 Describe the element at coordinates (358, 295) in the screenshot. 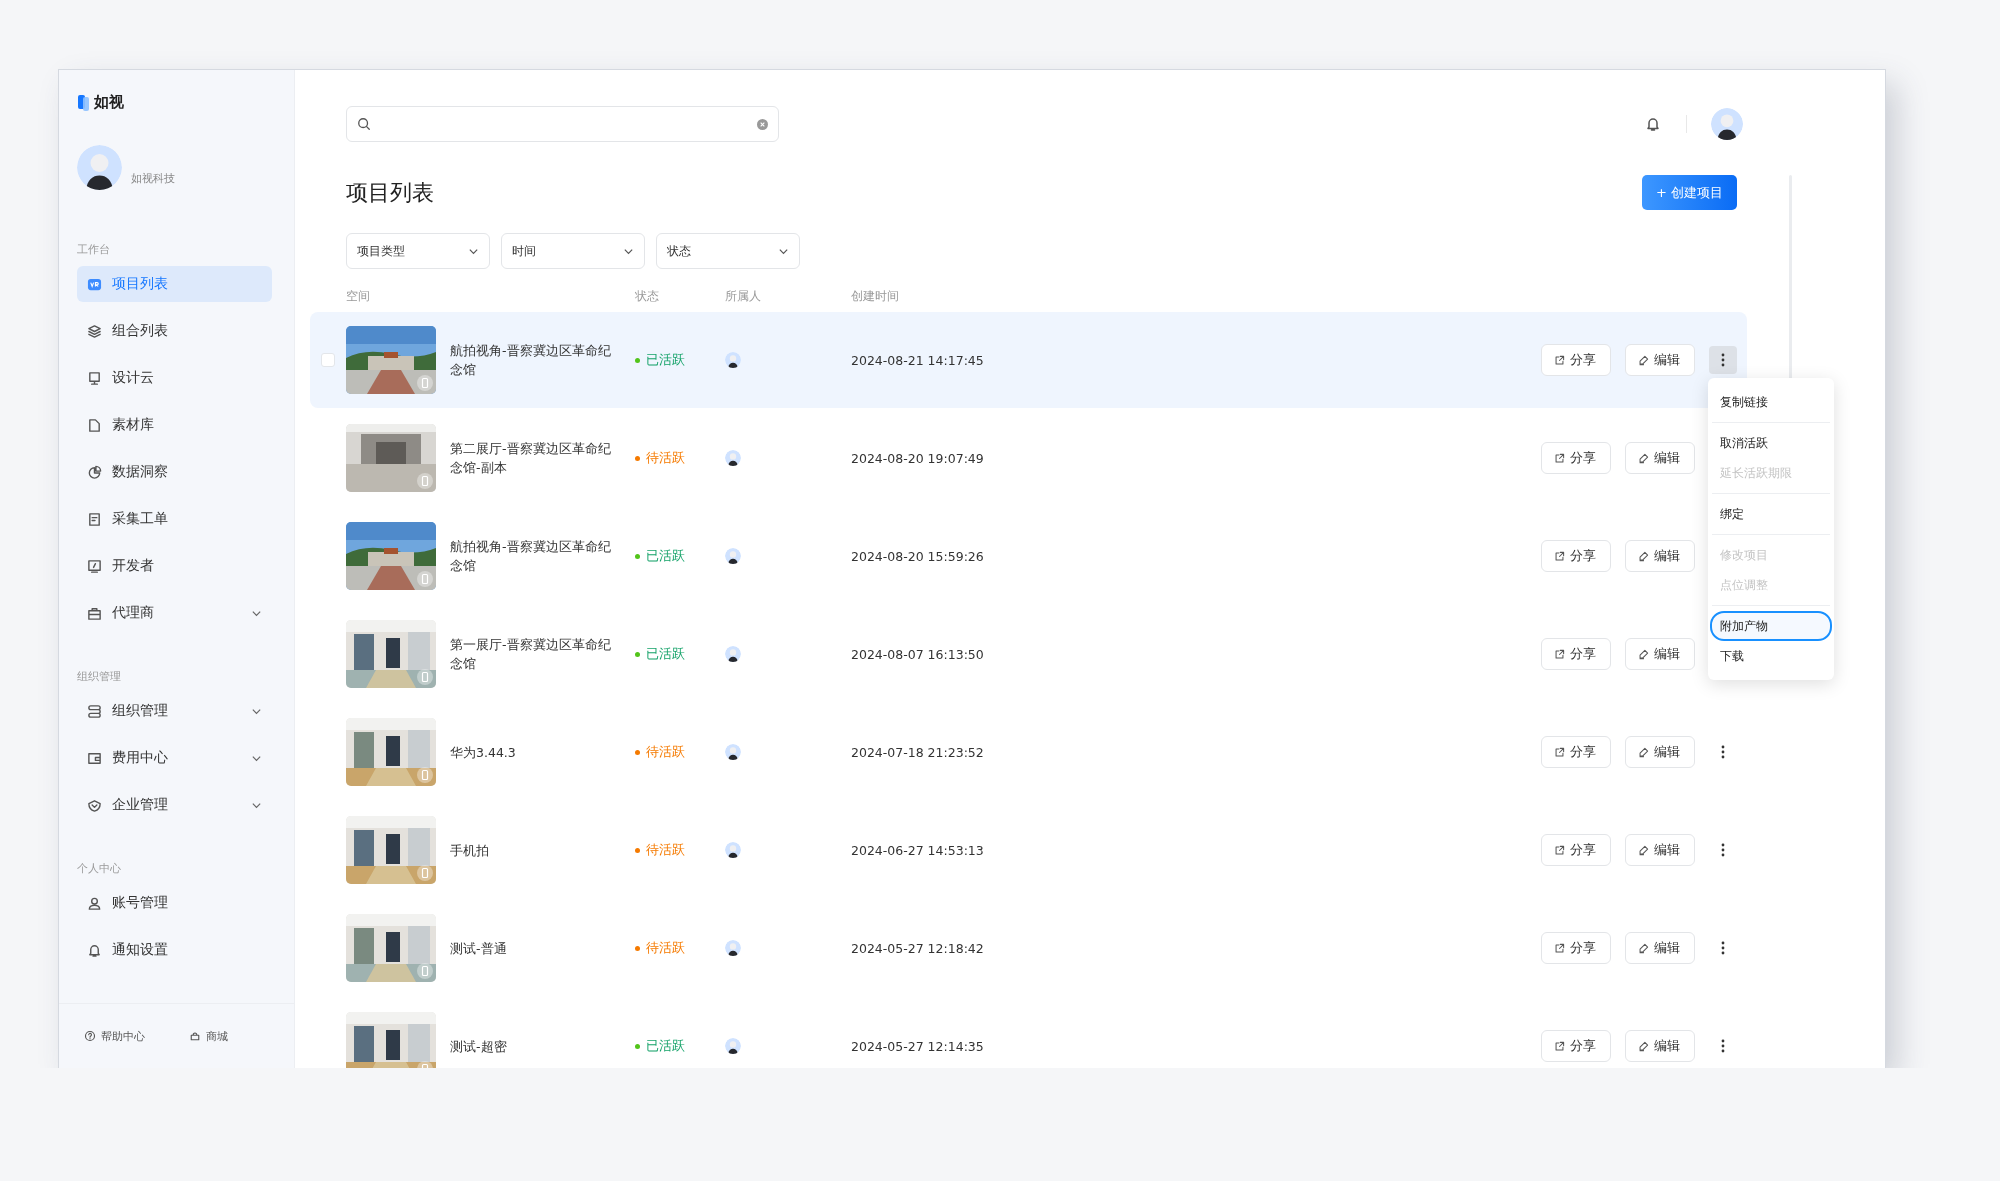

I see `column-header: 空间` at that location.